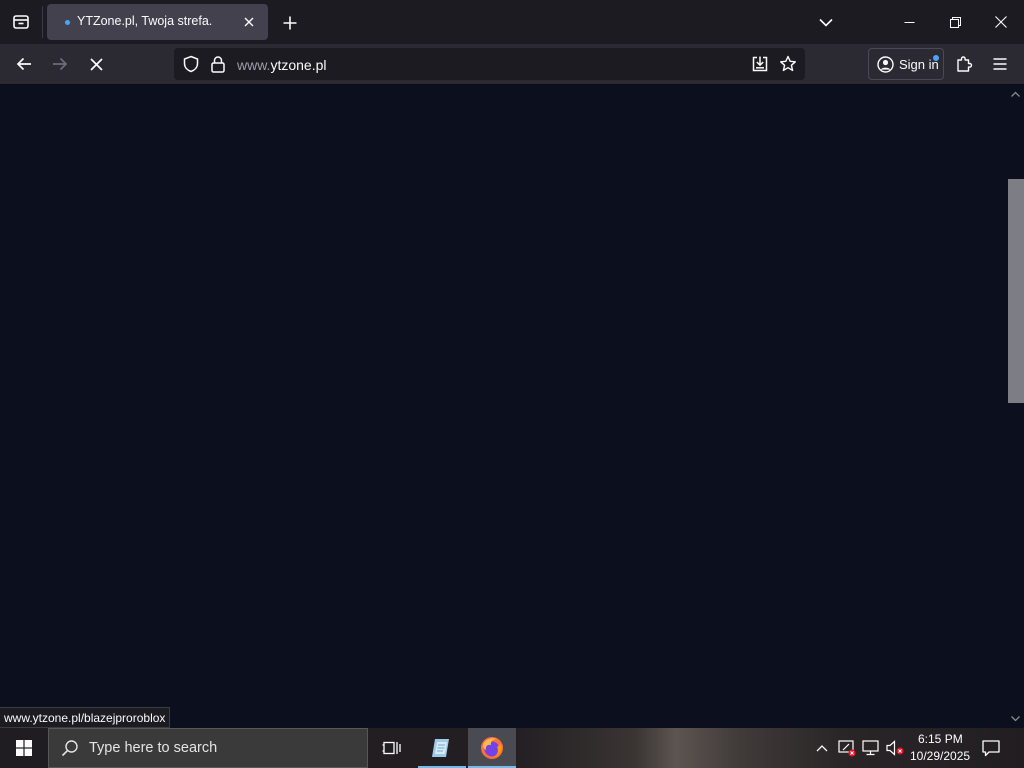 The image size is (1024, 768). I want to click on shield-icon, so click(191, 64).